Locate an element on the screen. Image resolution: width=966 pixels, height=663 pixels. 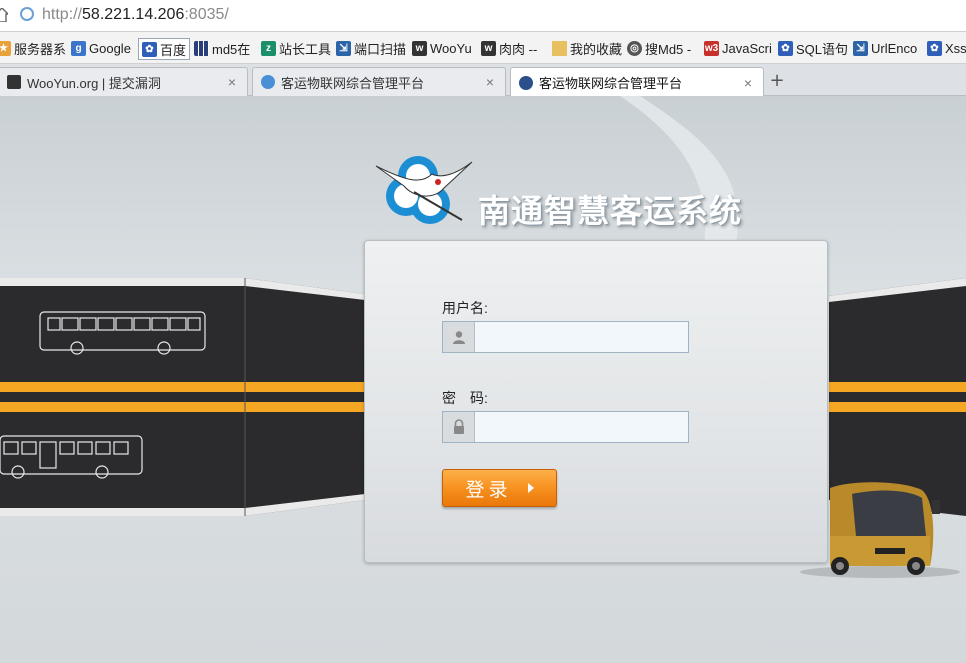
bookmark-item: g Google is located at coordinates (101, 48).